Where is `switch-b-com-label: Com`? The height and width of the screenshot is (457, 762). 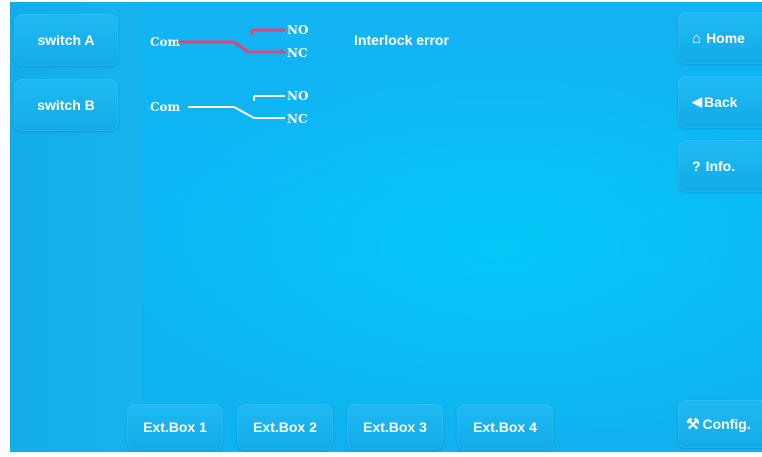
switch-b-com-label: Com is located at coordinates (165, 107).